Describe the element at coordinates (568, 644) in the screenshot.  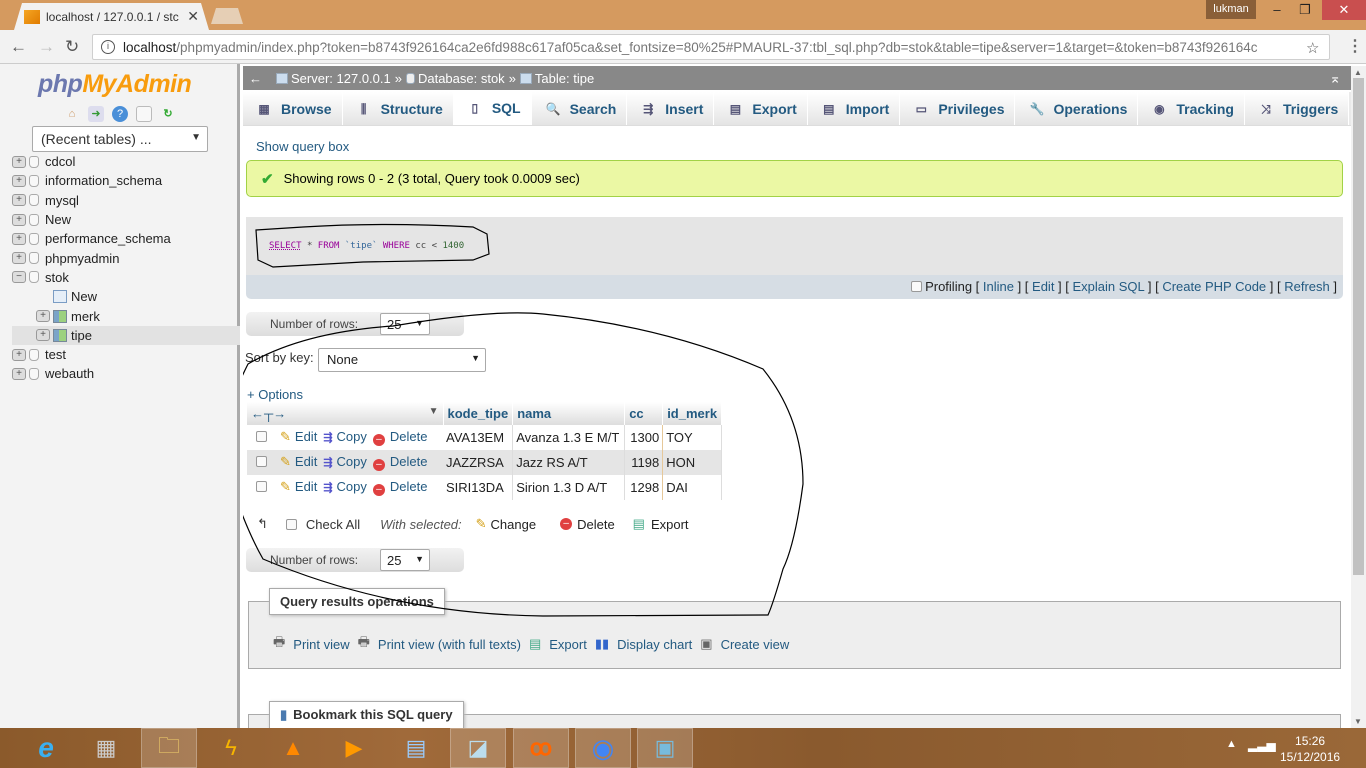
I see `export-link: Export` at that location.